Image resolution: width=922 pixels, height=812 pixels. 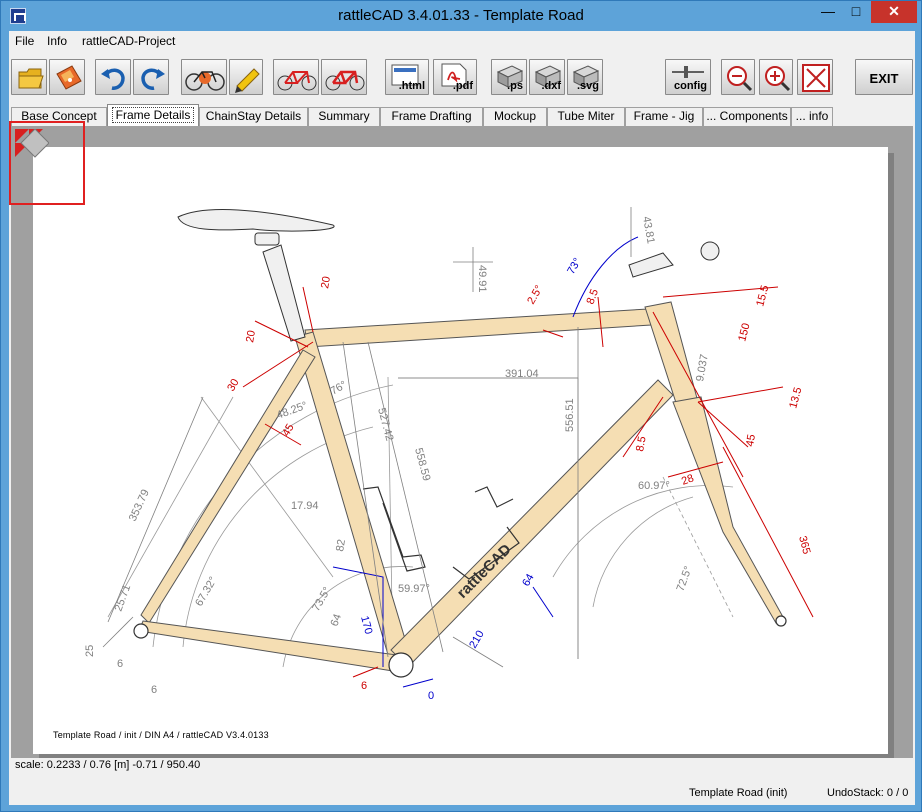 What do you see at coordinates (654, 486) in the screenshot?
I see `dim-text: 60.97°` at bounding box center [654, 486].